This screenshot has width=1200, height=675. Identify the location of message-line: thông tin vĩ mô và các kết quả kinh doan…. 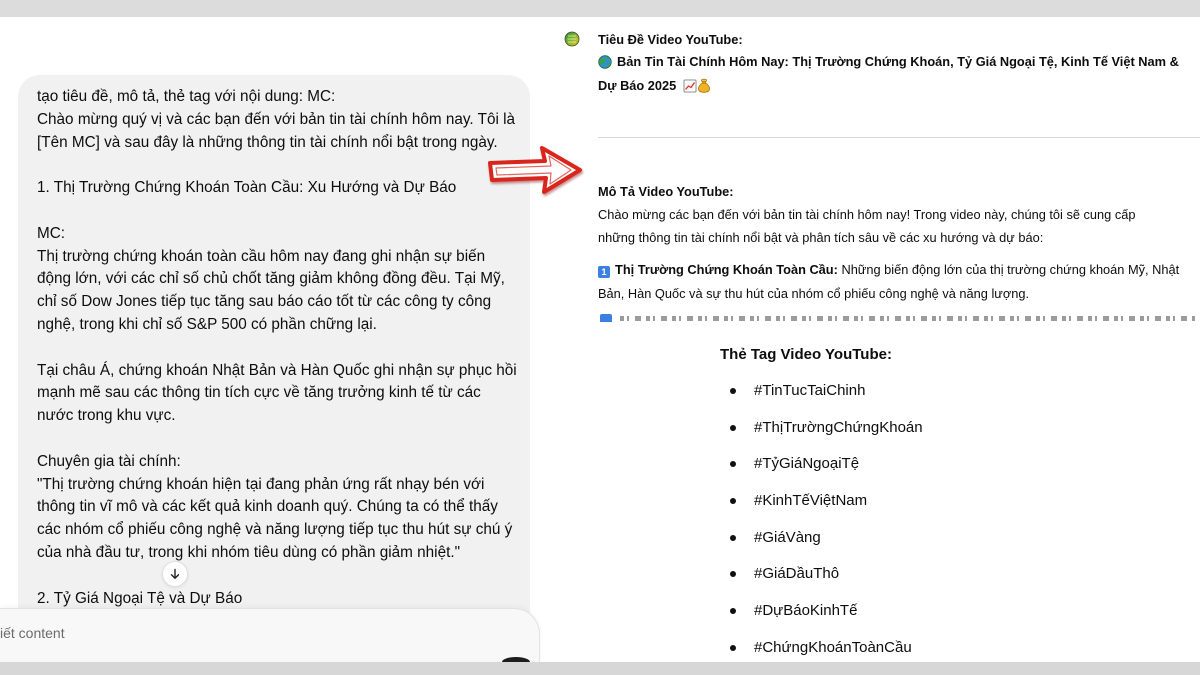
(267, 507).